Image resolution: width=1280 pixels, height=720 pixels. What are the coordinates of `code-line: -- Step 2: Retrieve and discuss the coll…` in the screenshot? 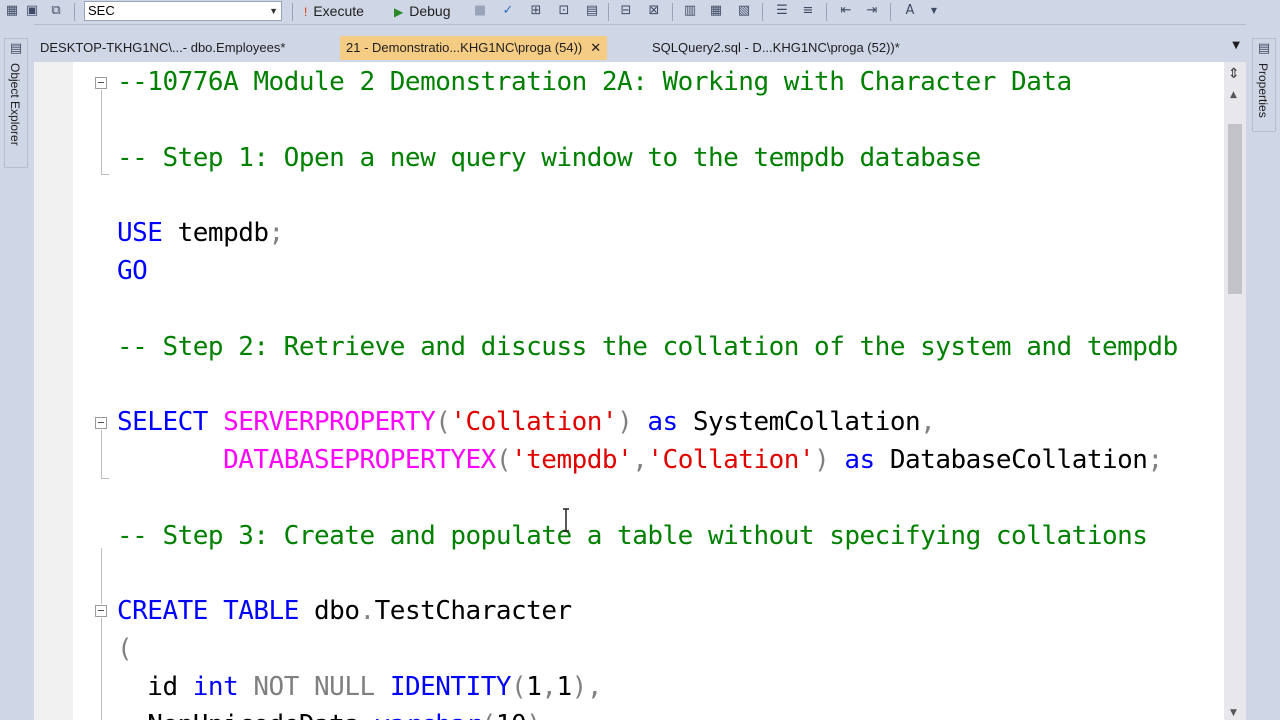 It's located at (647, 347).